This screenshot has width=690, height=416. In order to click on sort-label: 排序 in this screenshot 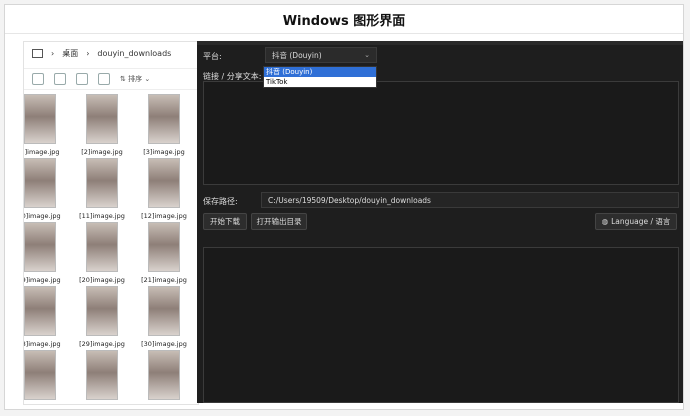, I will do `click(135, 79)`.